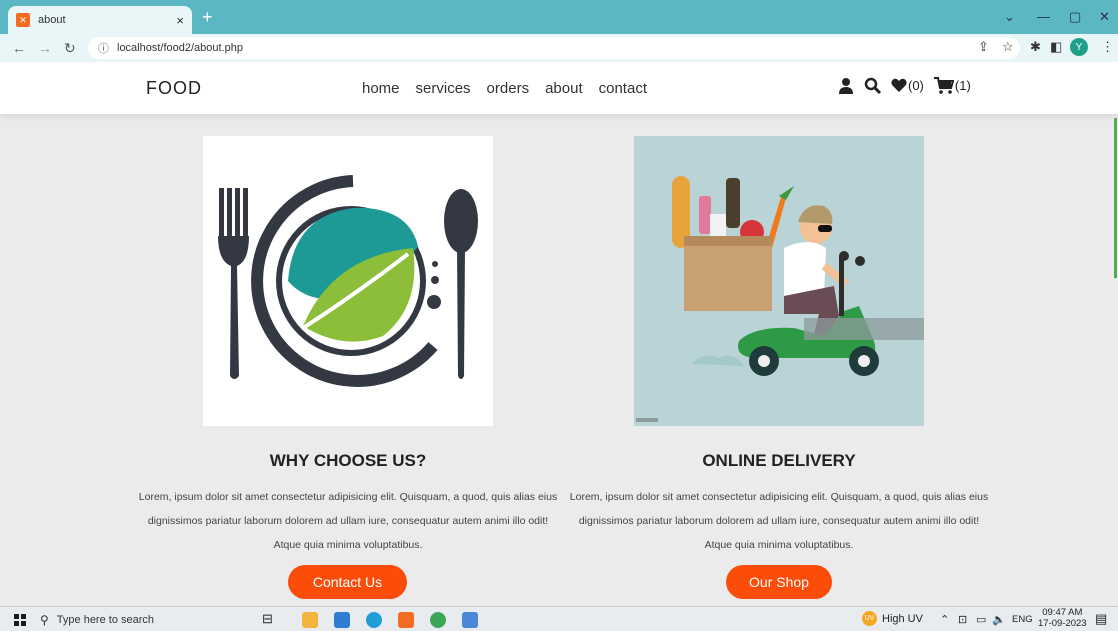 The height and width of the screenshot is (631, 1118). Describe the element at coordinates (872, 85) in the screenshot. I see `search-icon` at that location.